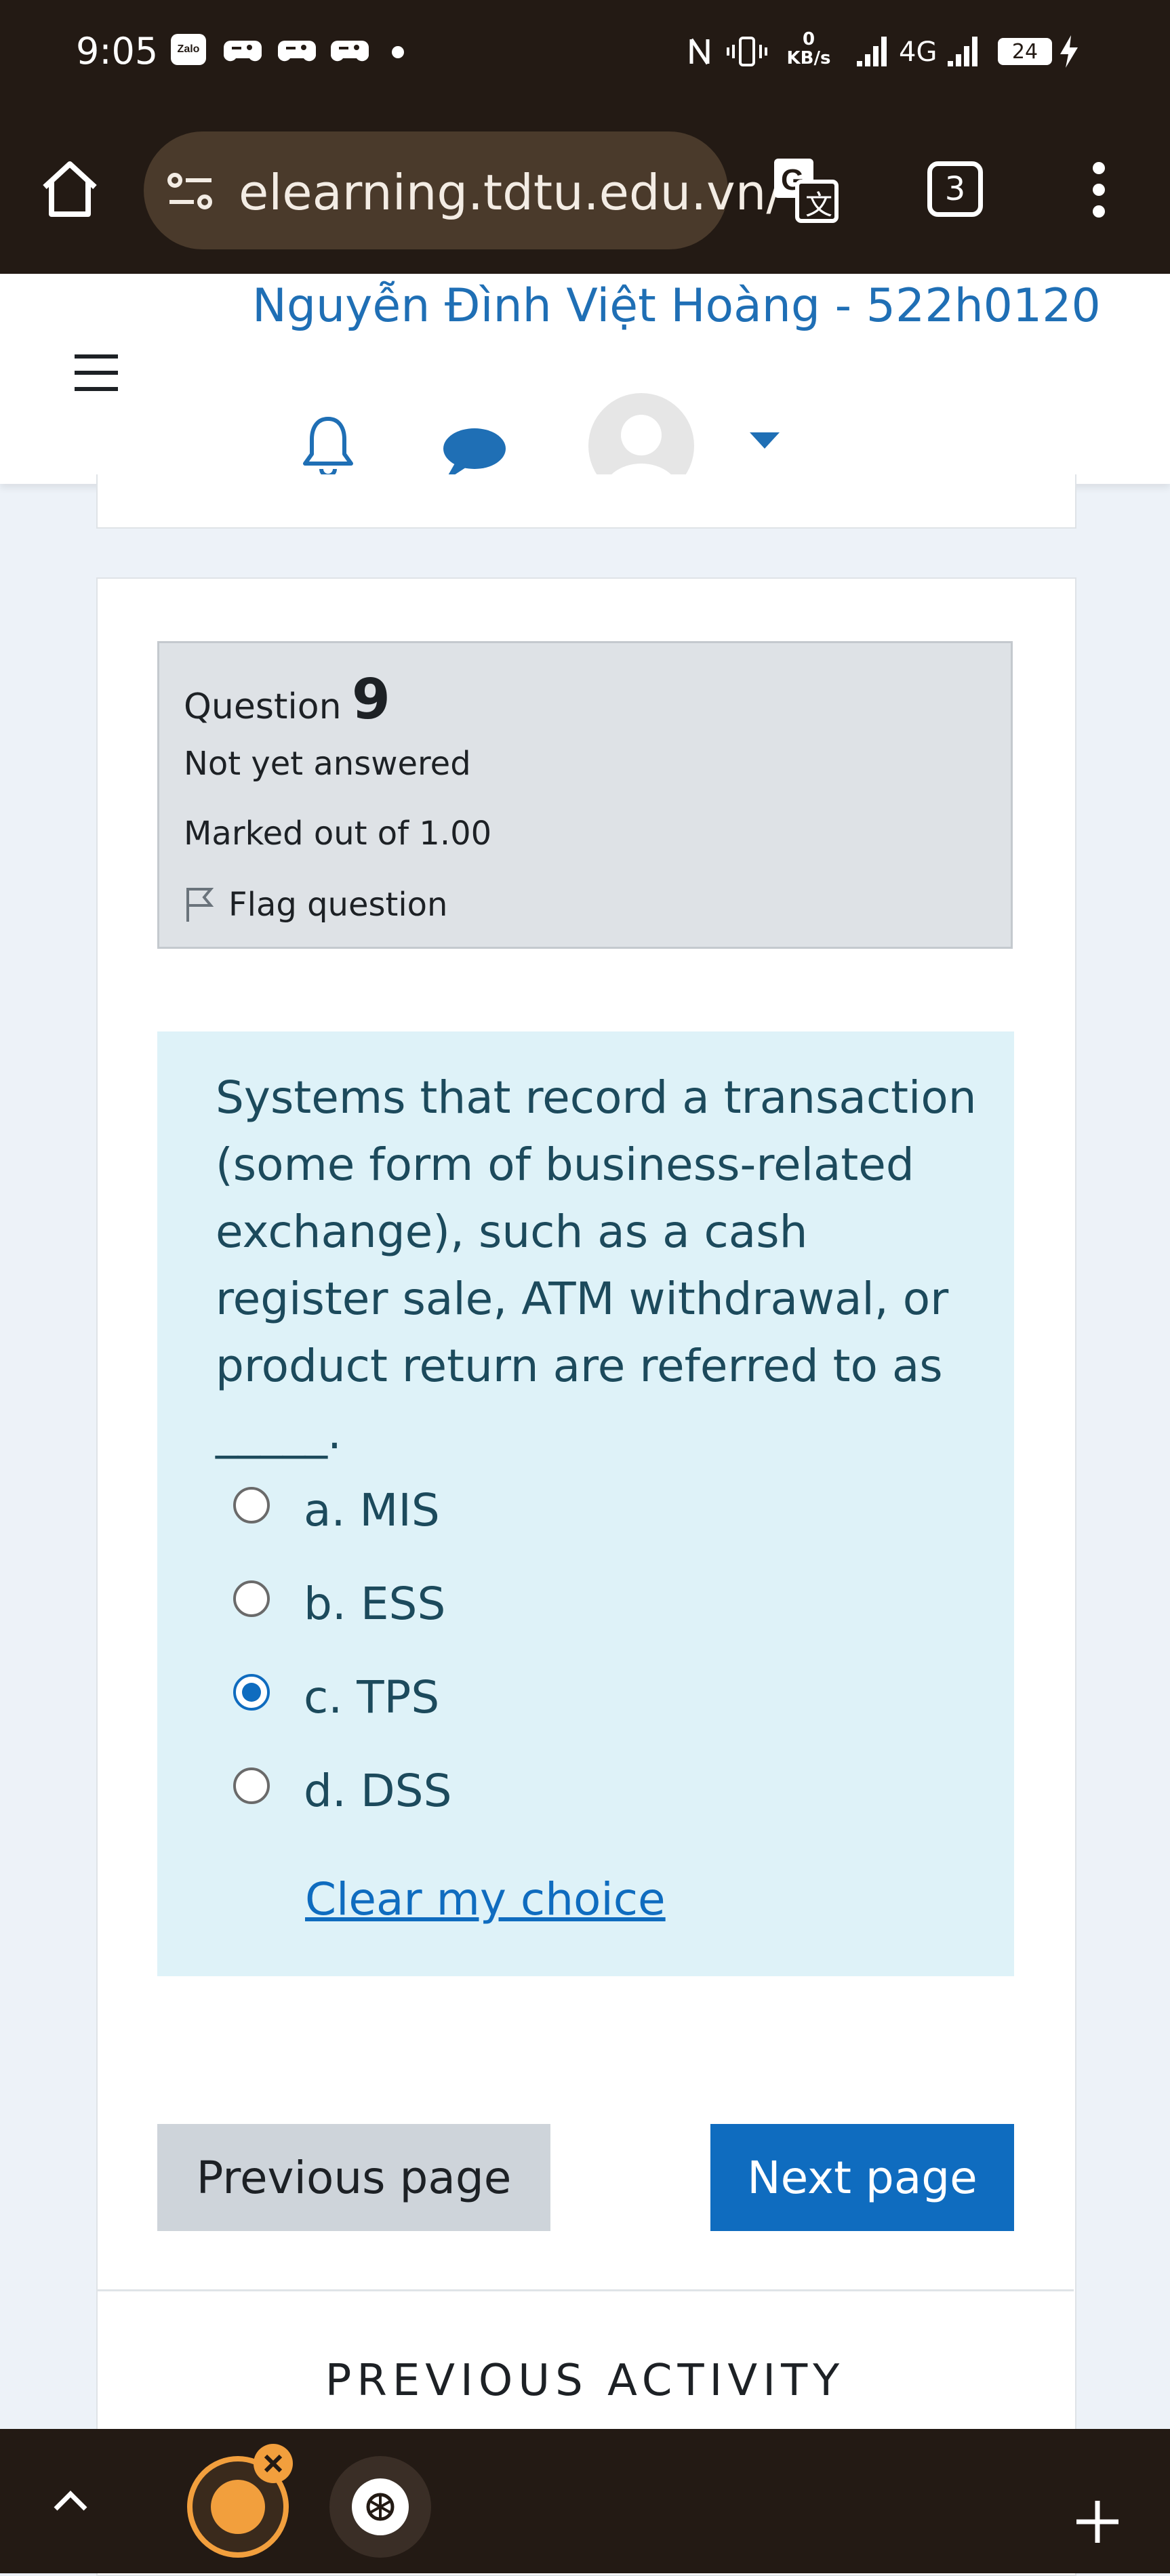 The width and height of the screenshot is (1170, 2576). What do you see at coordinates (252, 1693) in the screenshot?
I see `option-c-radio` at bounding box center [252, 1693].